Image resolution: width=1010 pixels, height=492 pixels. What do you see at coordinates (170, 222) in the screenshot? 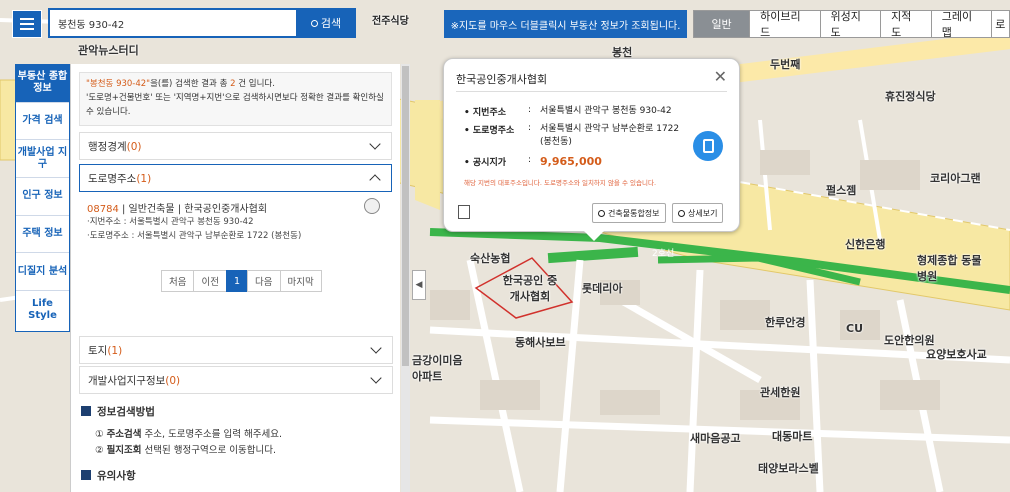
I see `jibun-address: ·지번주소 : 서울특별시 관악구 봉천동 930-42` at bounding box center [170, 222].